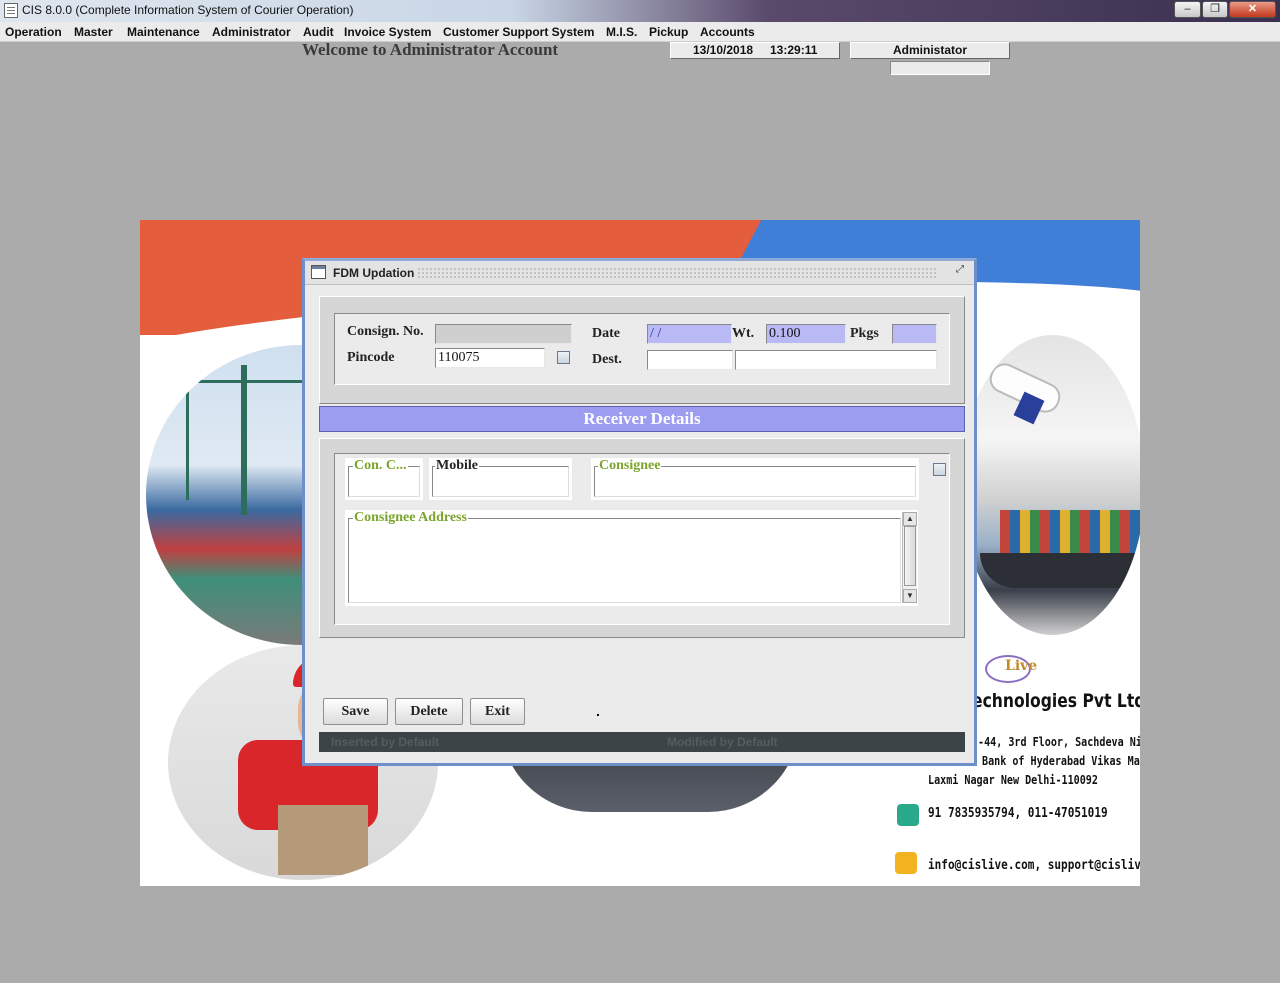 This screenshot has width=1280, height=983. I want to click on pincode-checkbox, so click(563, 357).